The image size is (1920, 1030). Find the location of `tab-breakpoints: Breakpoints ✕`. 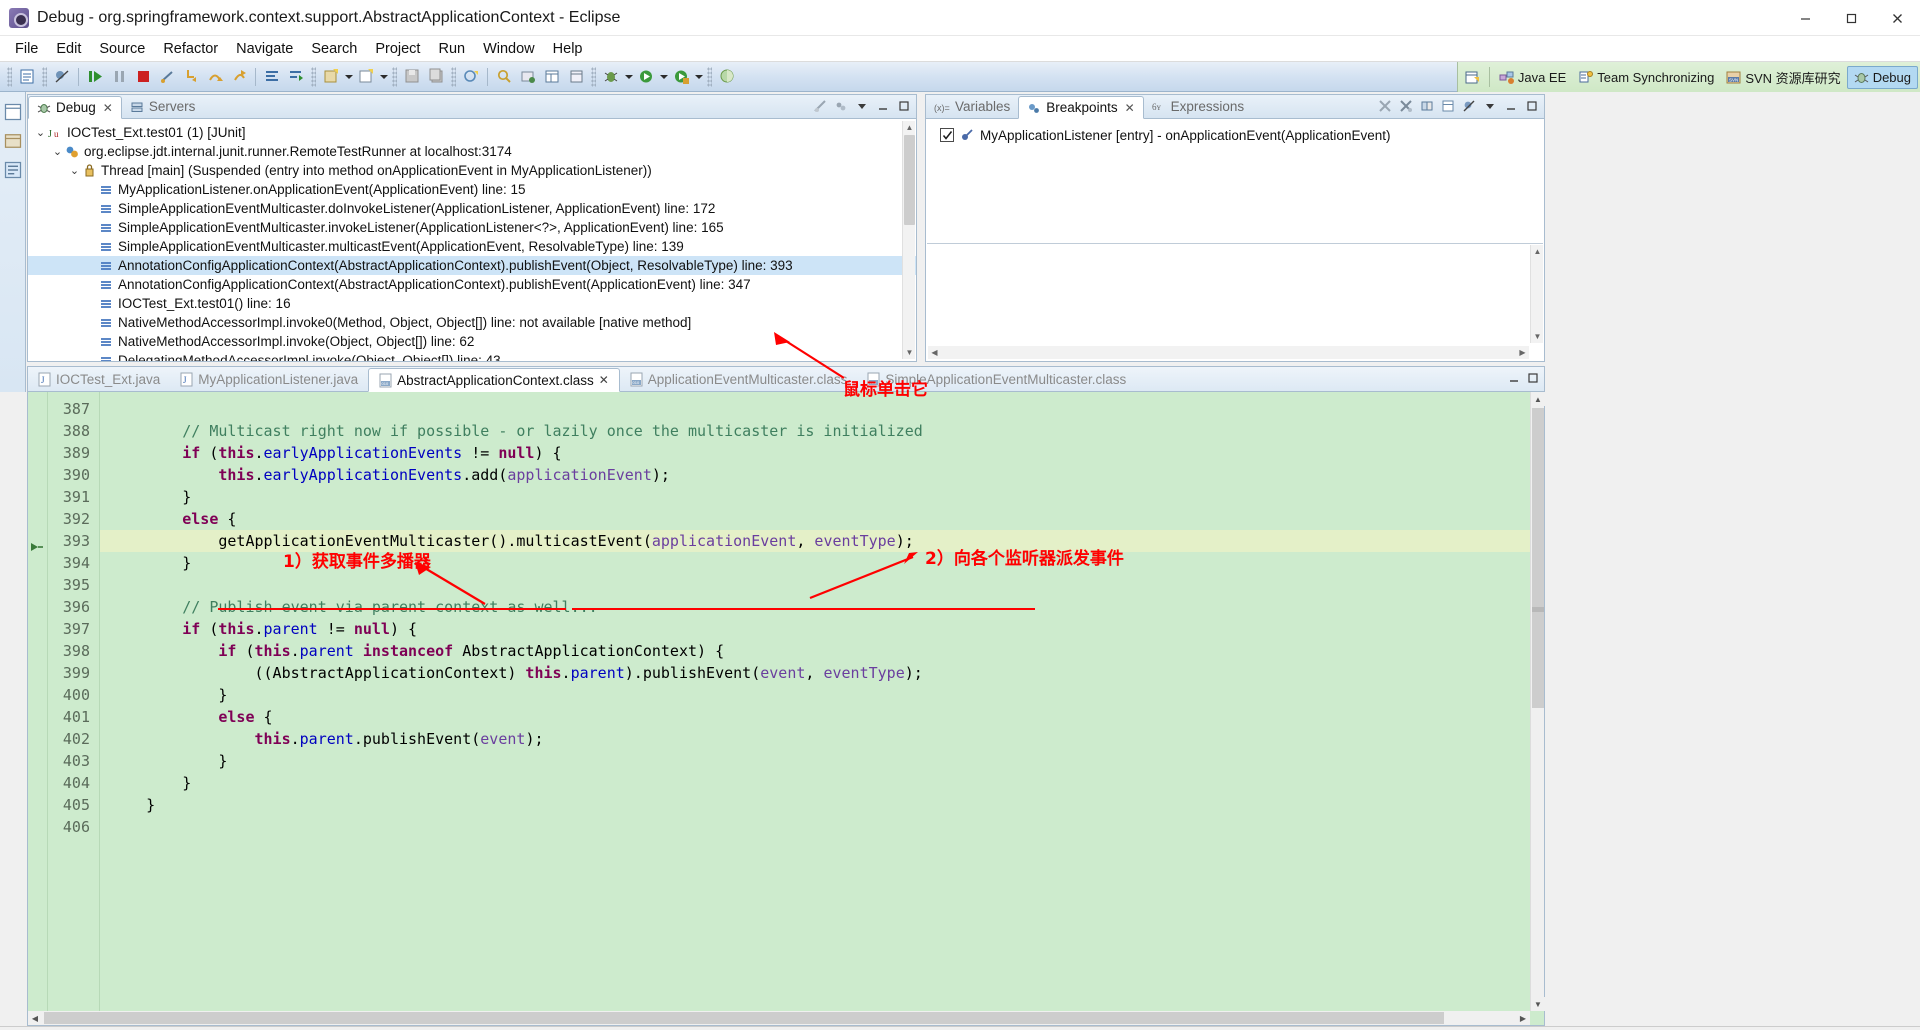

tab-breakpoints: Breakpoints ✕ is located at coordinates (1081, 107).